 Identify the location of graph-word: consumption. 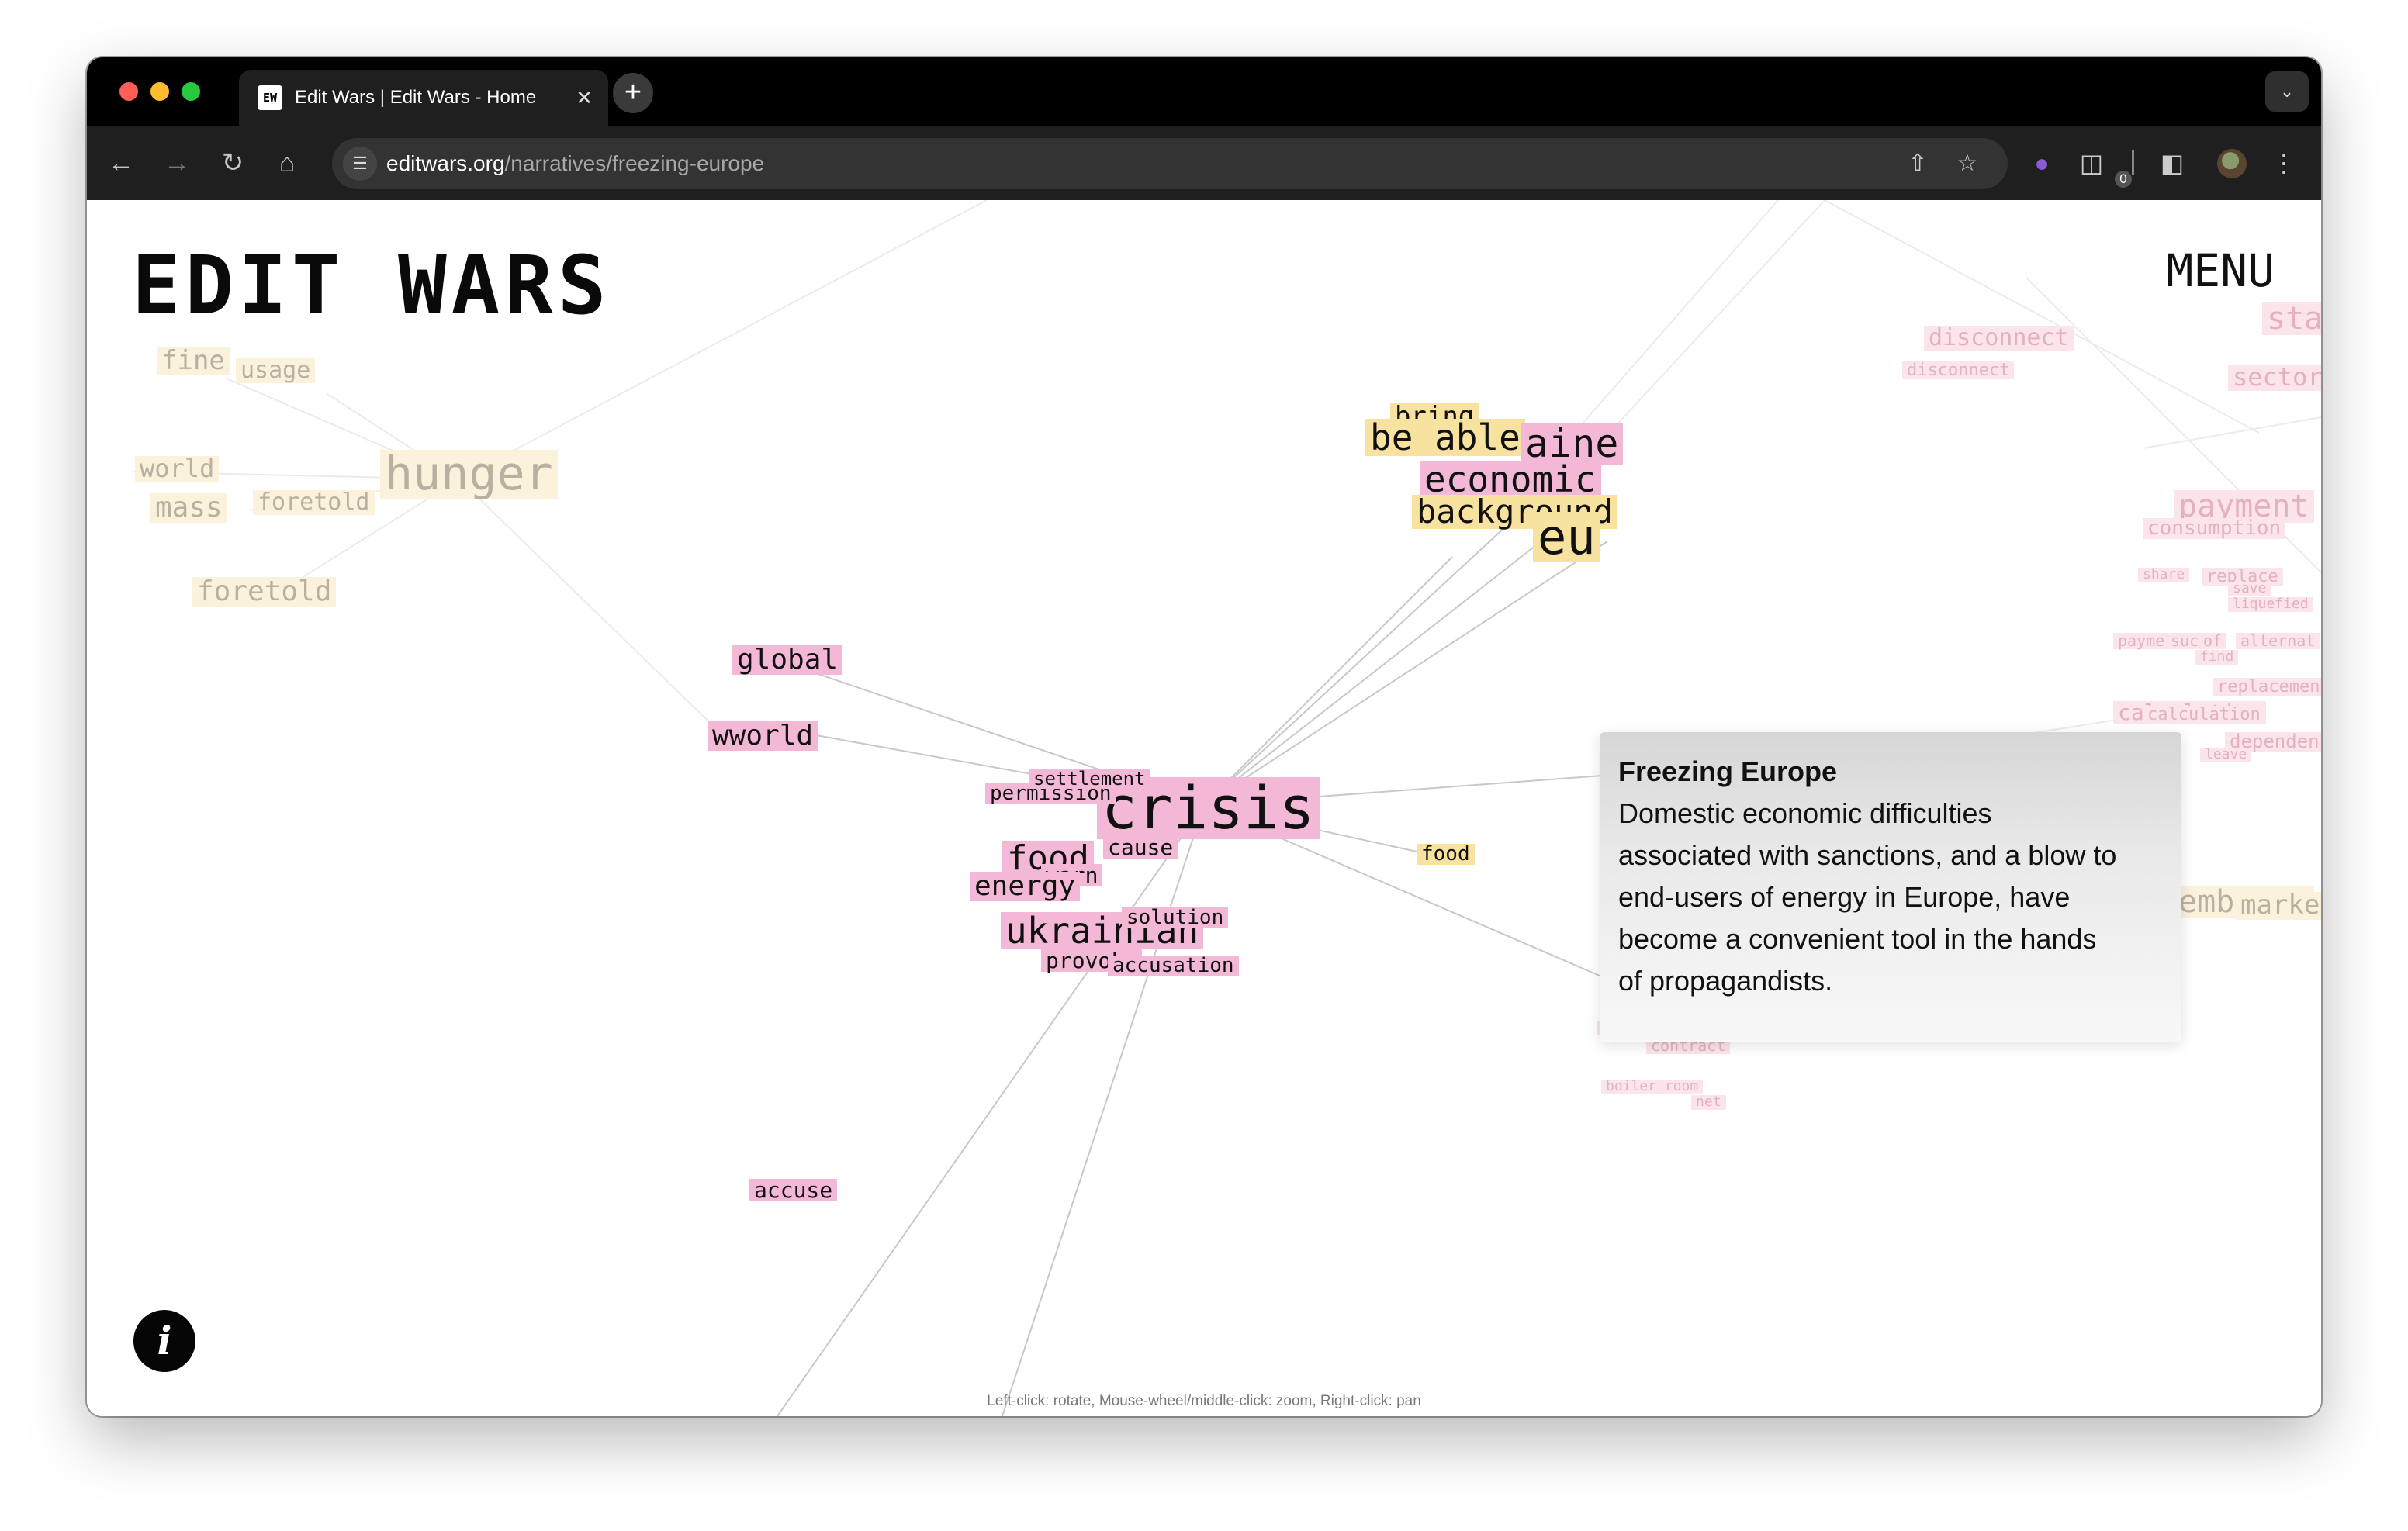
(2214, 528).